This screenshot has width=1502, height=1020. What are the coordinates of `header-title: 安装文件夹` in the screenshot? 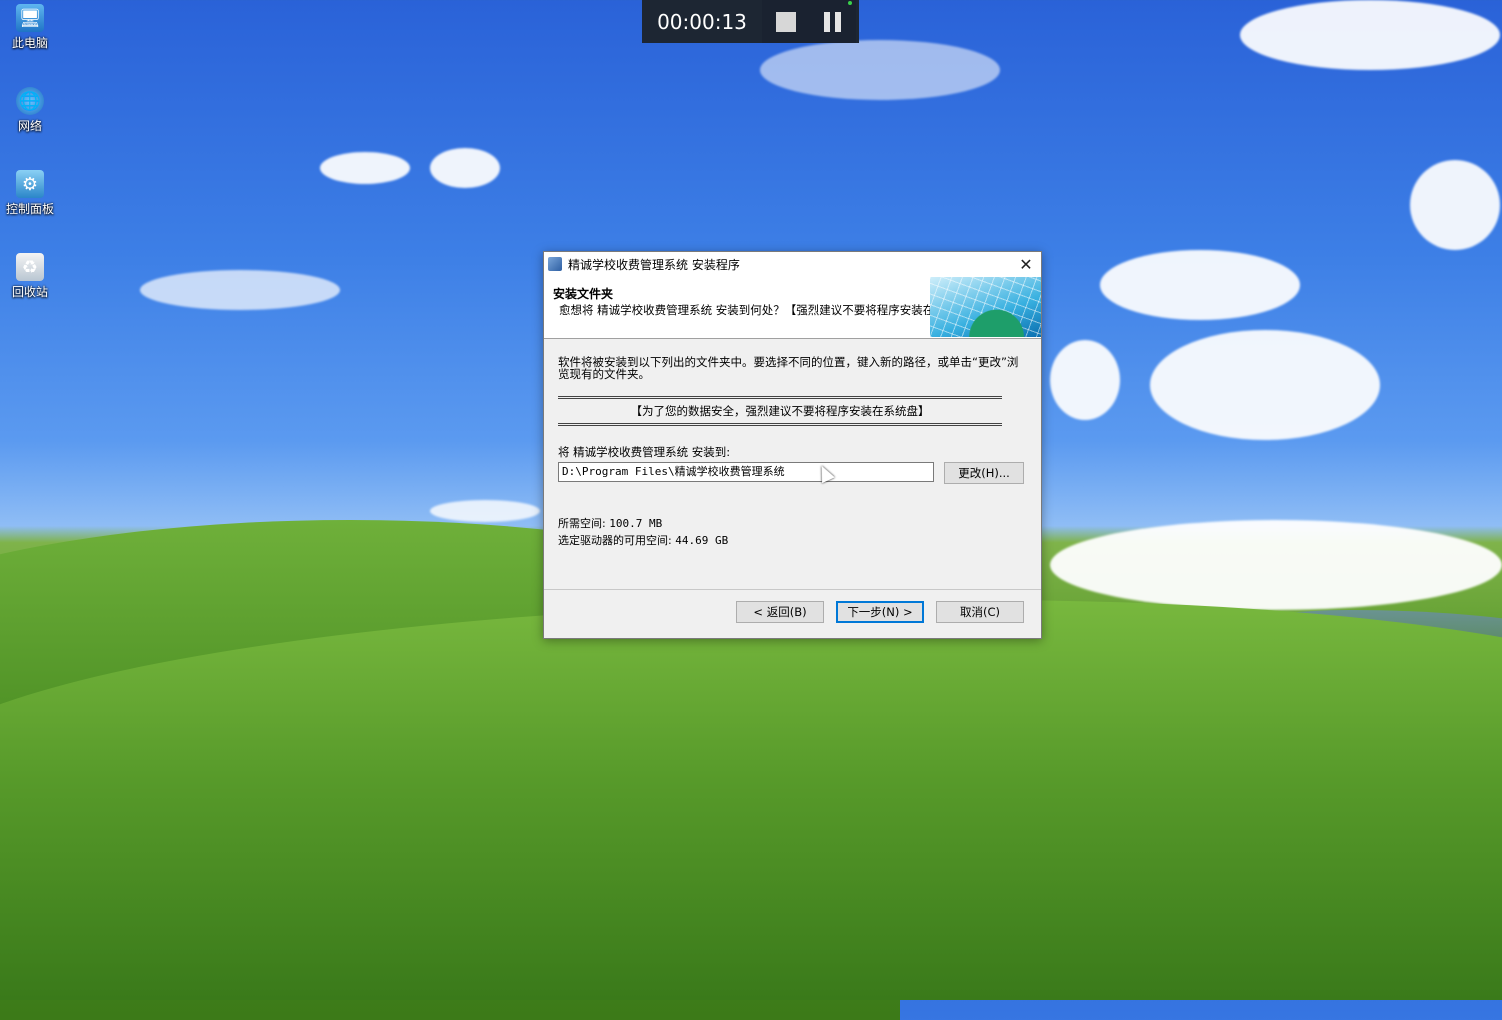 It's located at (583, 294).